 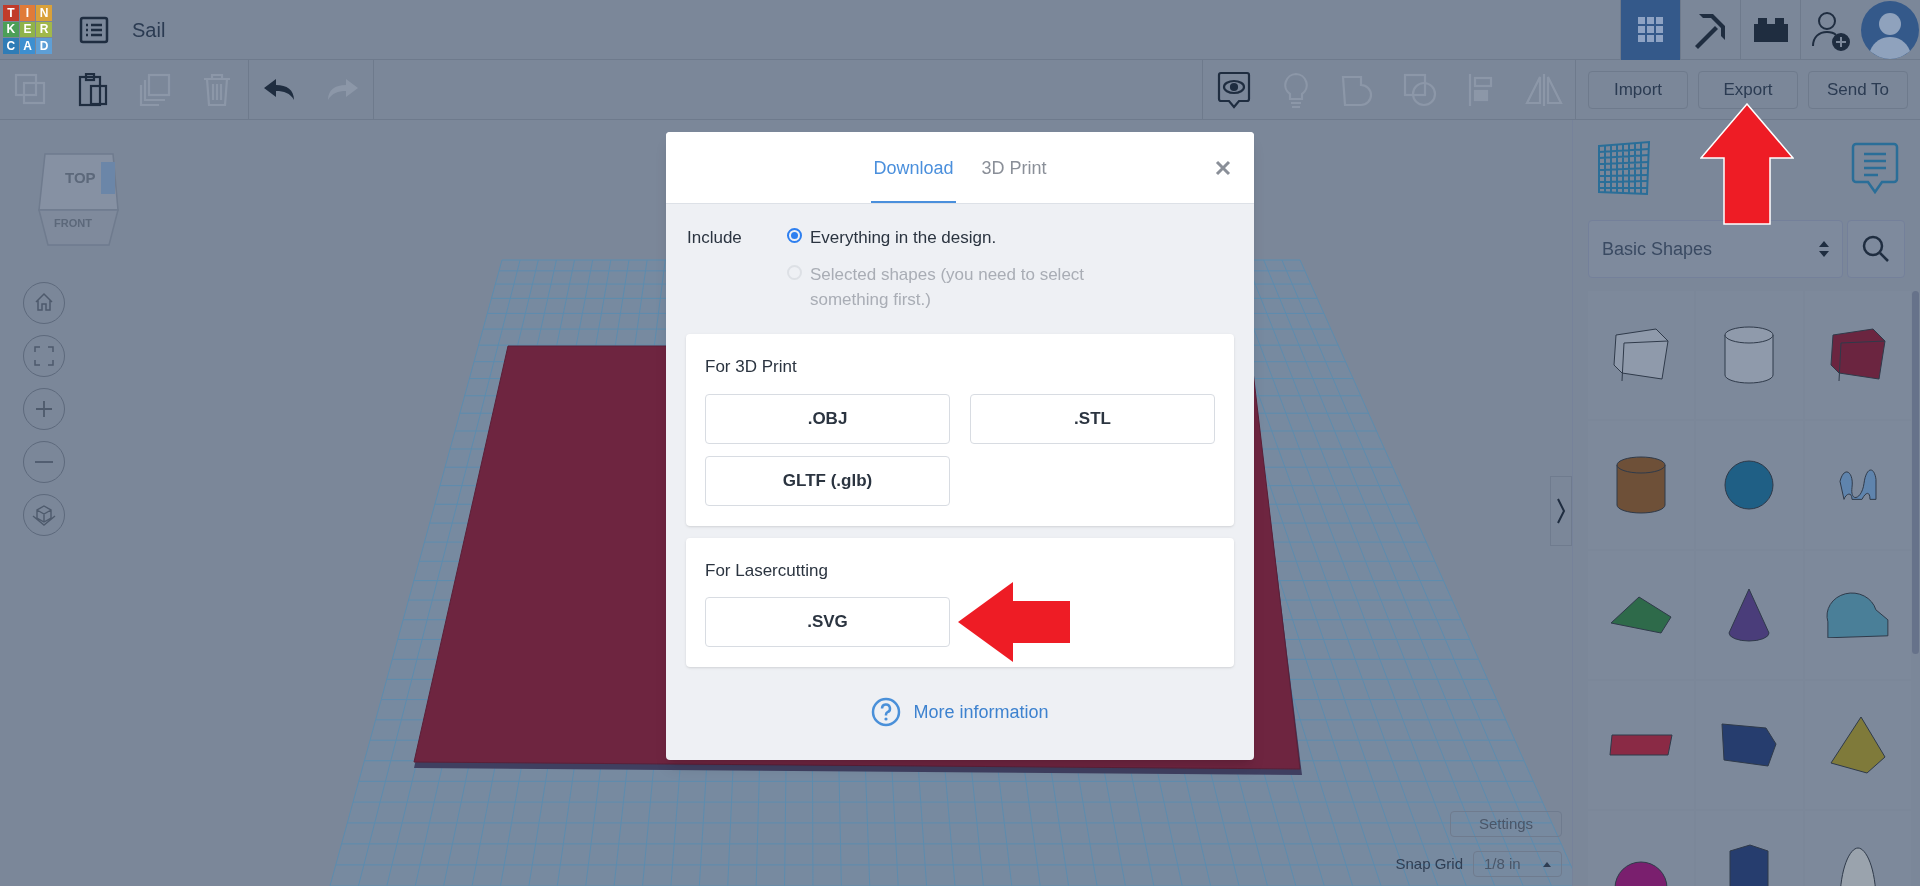 I want to click on app-logo: T I N K E R C A D, so click(x=27, y=29).